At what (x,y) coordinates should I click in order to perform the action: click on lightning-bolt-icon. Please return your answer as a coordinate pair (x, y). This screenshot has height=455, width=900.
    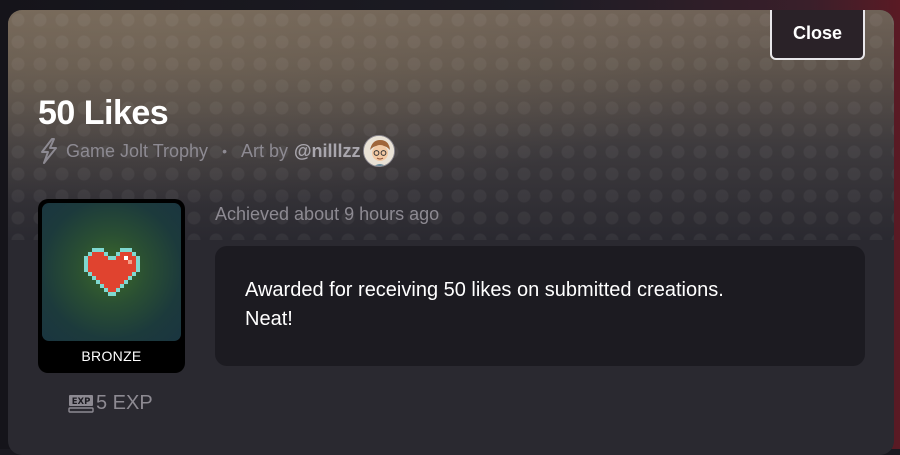
    Looking at the image, I should click on (49, 151).